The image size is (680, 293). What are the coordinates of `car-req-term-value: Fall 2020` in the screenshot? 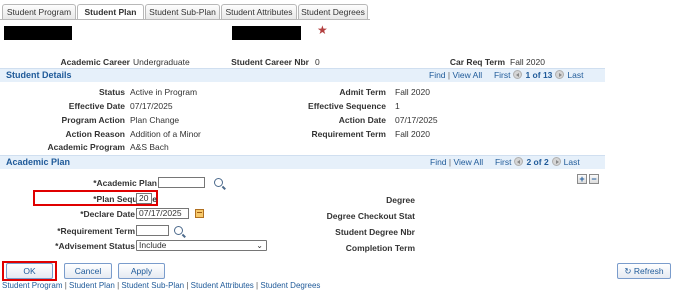 It's located at (527, 62).